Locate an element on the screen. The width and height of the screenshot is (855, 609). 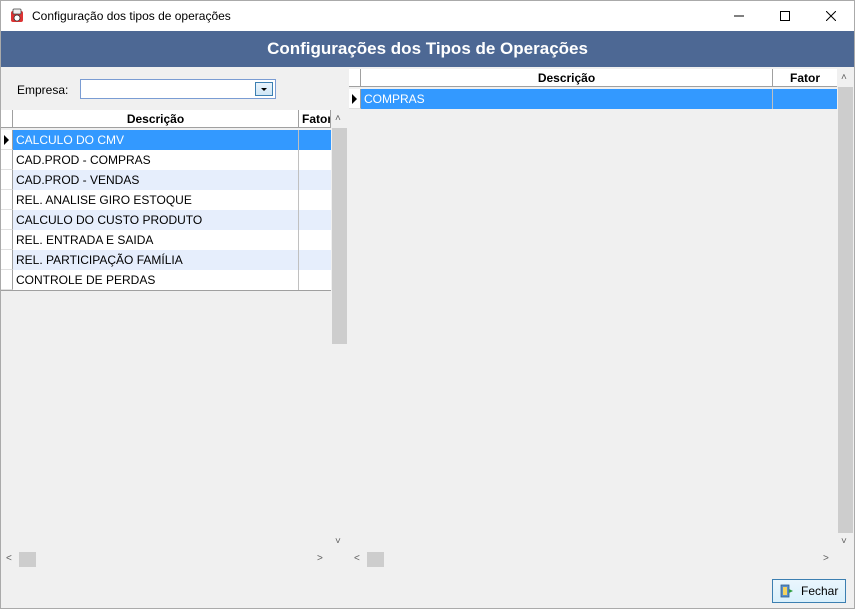
cell-descricao: COMPRAS is located at coordinates (567, 99).